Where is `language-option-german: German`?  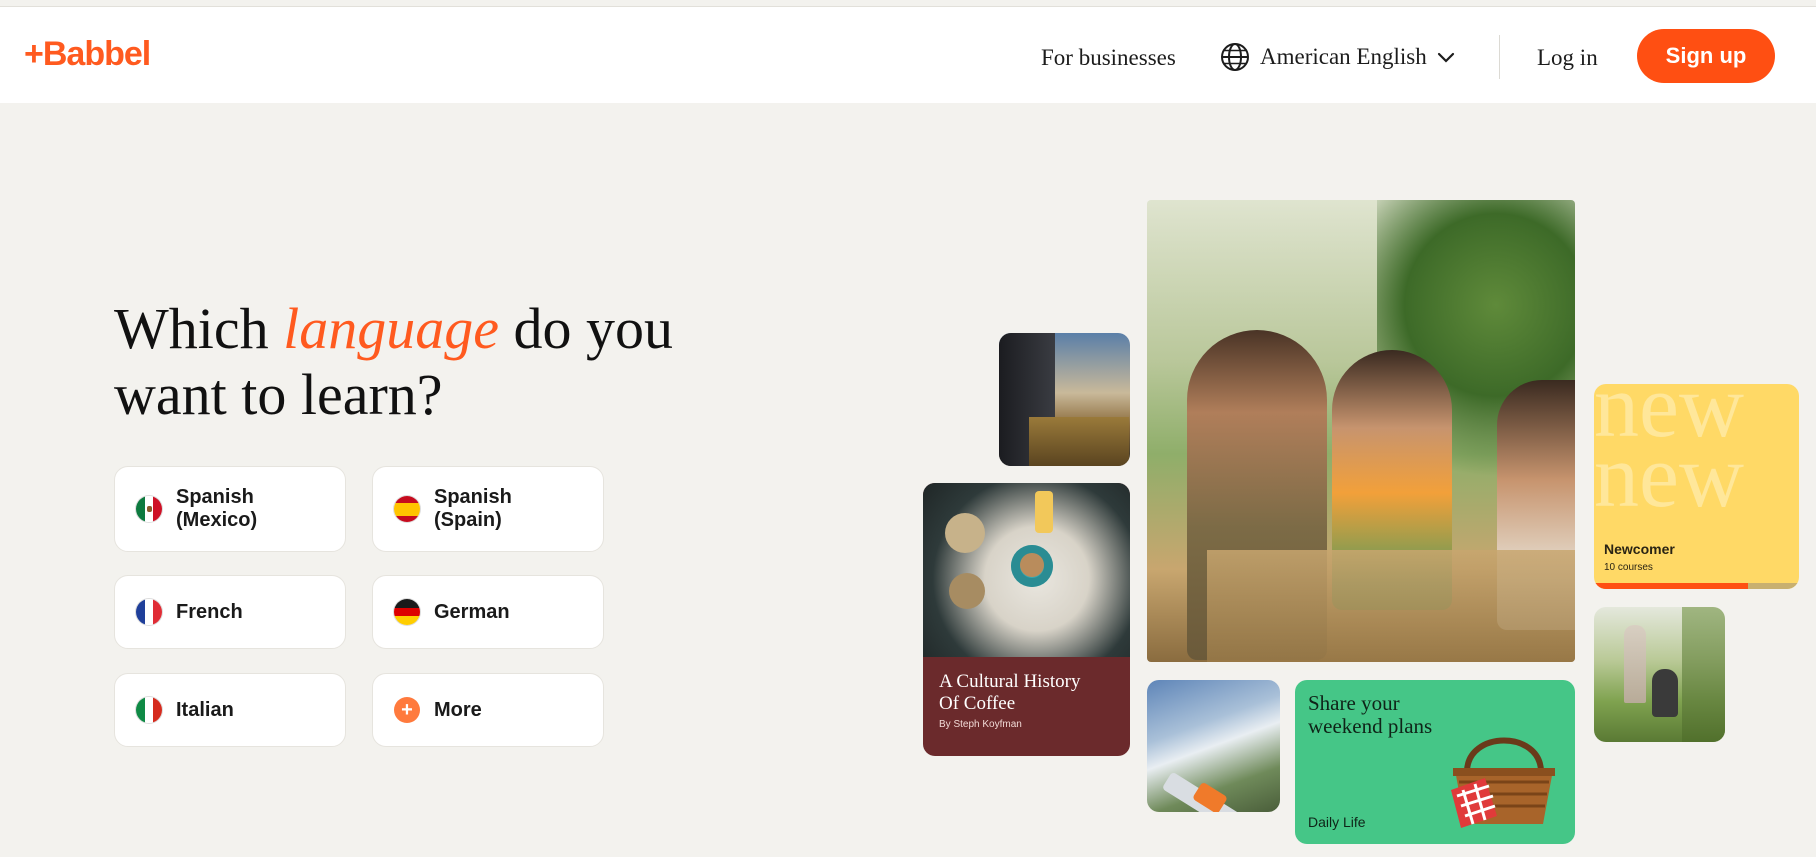
language-option-german: German is located at coordinates (488, 612).